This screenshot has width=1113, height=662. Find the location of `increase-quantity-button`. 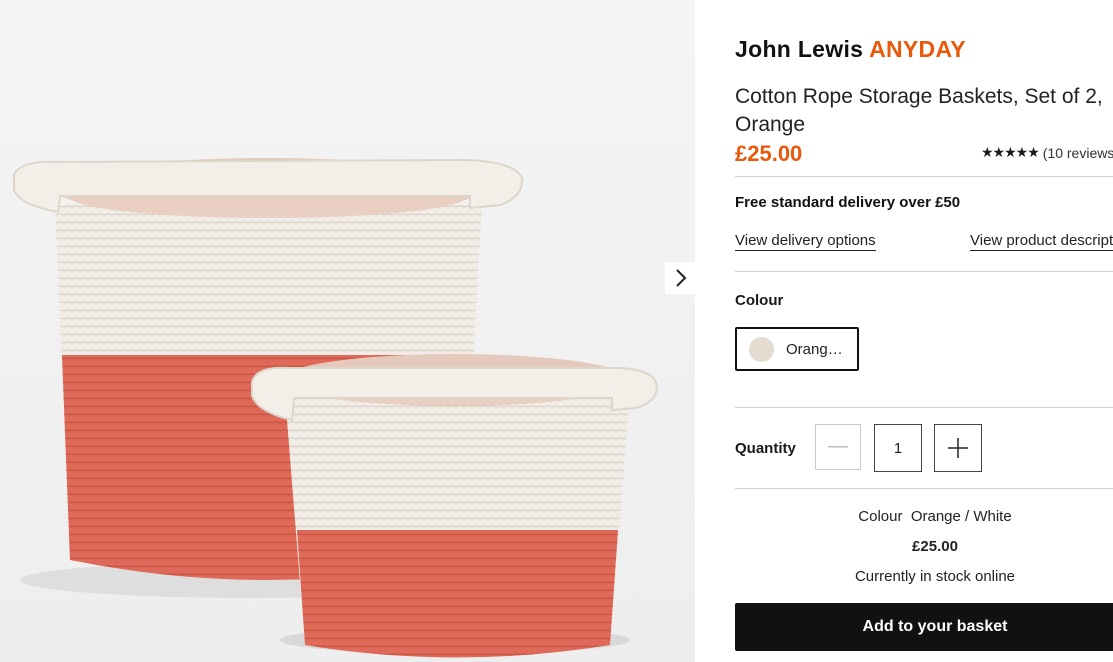

increase-quantity-button is located at coordinates (958, 448).